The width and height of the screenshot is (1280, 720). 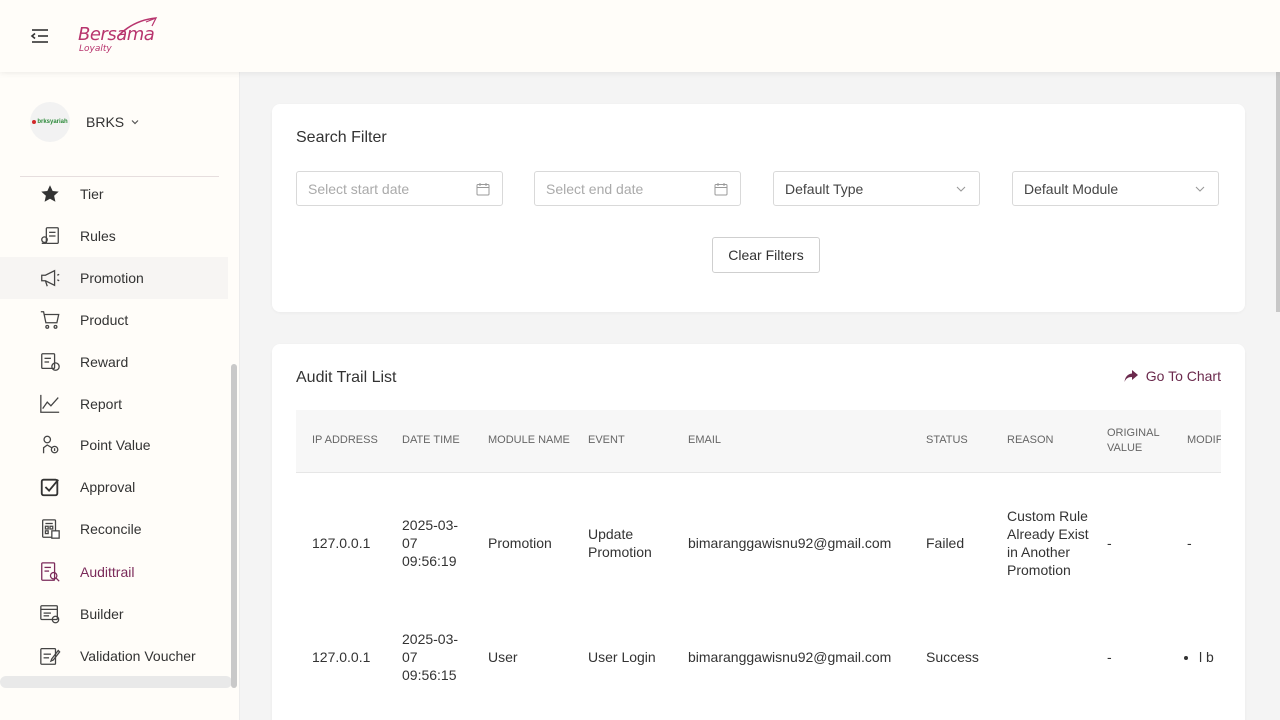 I want to click on search-filter-title: Search Filter, so click(x=341, y=137).